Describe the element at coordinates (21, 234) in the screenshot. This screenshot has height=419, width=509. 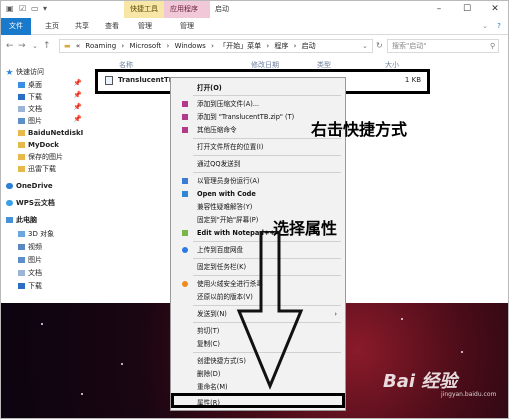
I see `cube-icon` at that location.